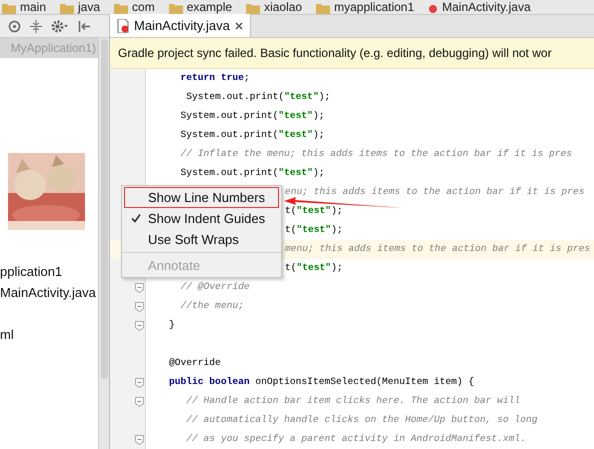 Image resolution: width=594 pixels, height=449 pixels. I want to click on scrollbar, so click(103, 243).